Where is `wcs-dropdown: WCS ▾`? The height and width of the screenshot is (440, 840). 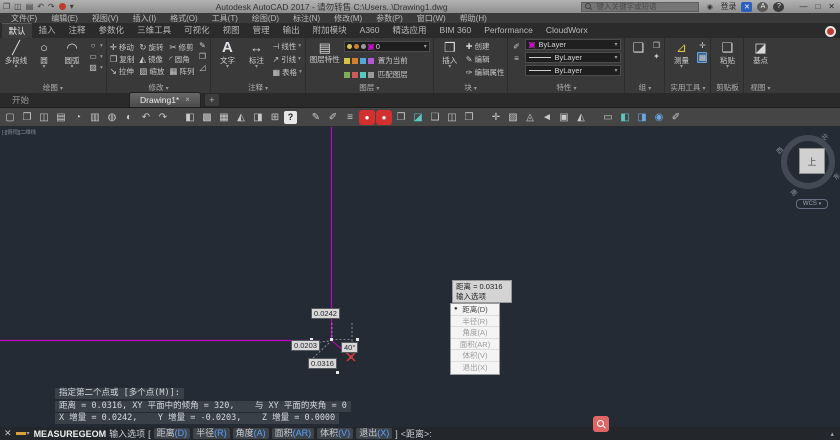
wcs-dropdown: WCS ▾ is located at coordinates (812, 204).